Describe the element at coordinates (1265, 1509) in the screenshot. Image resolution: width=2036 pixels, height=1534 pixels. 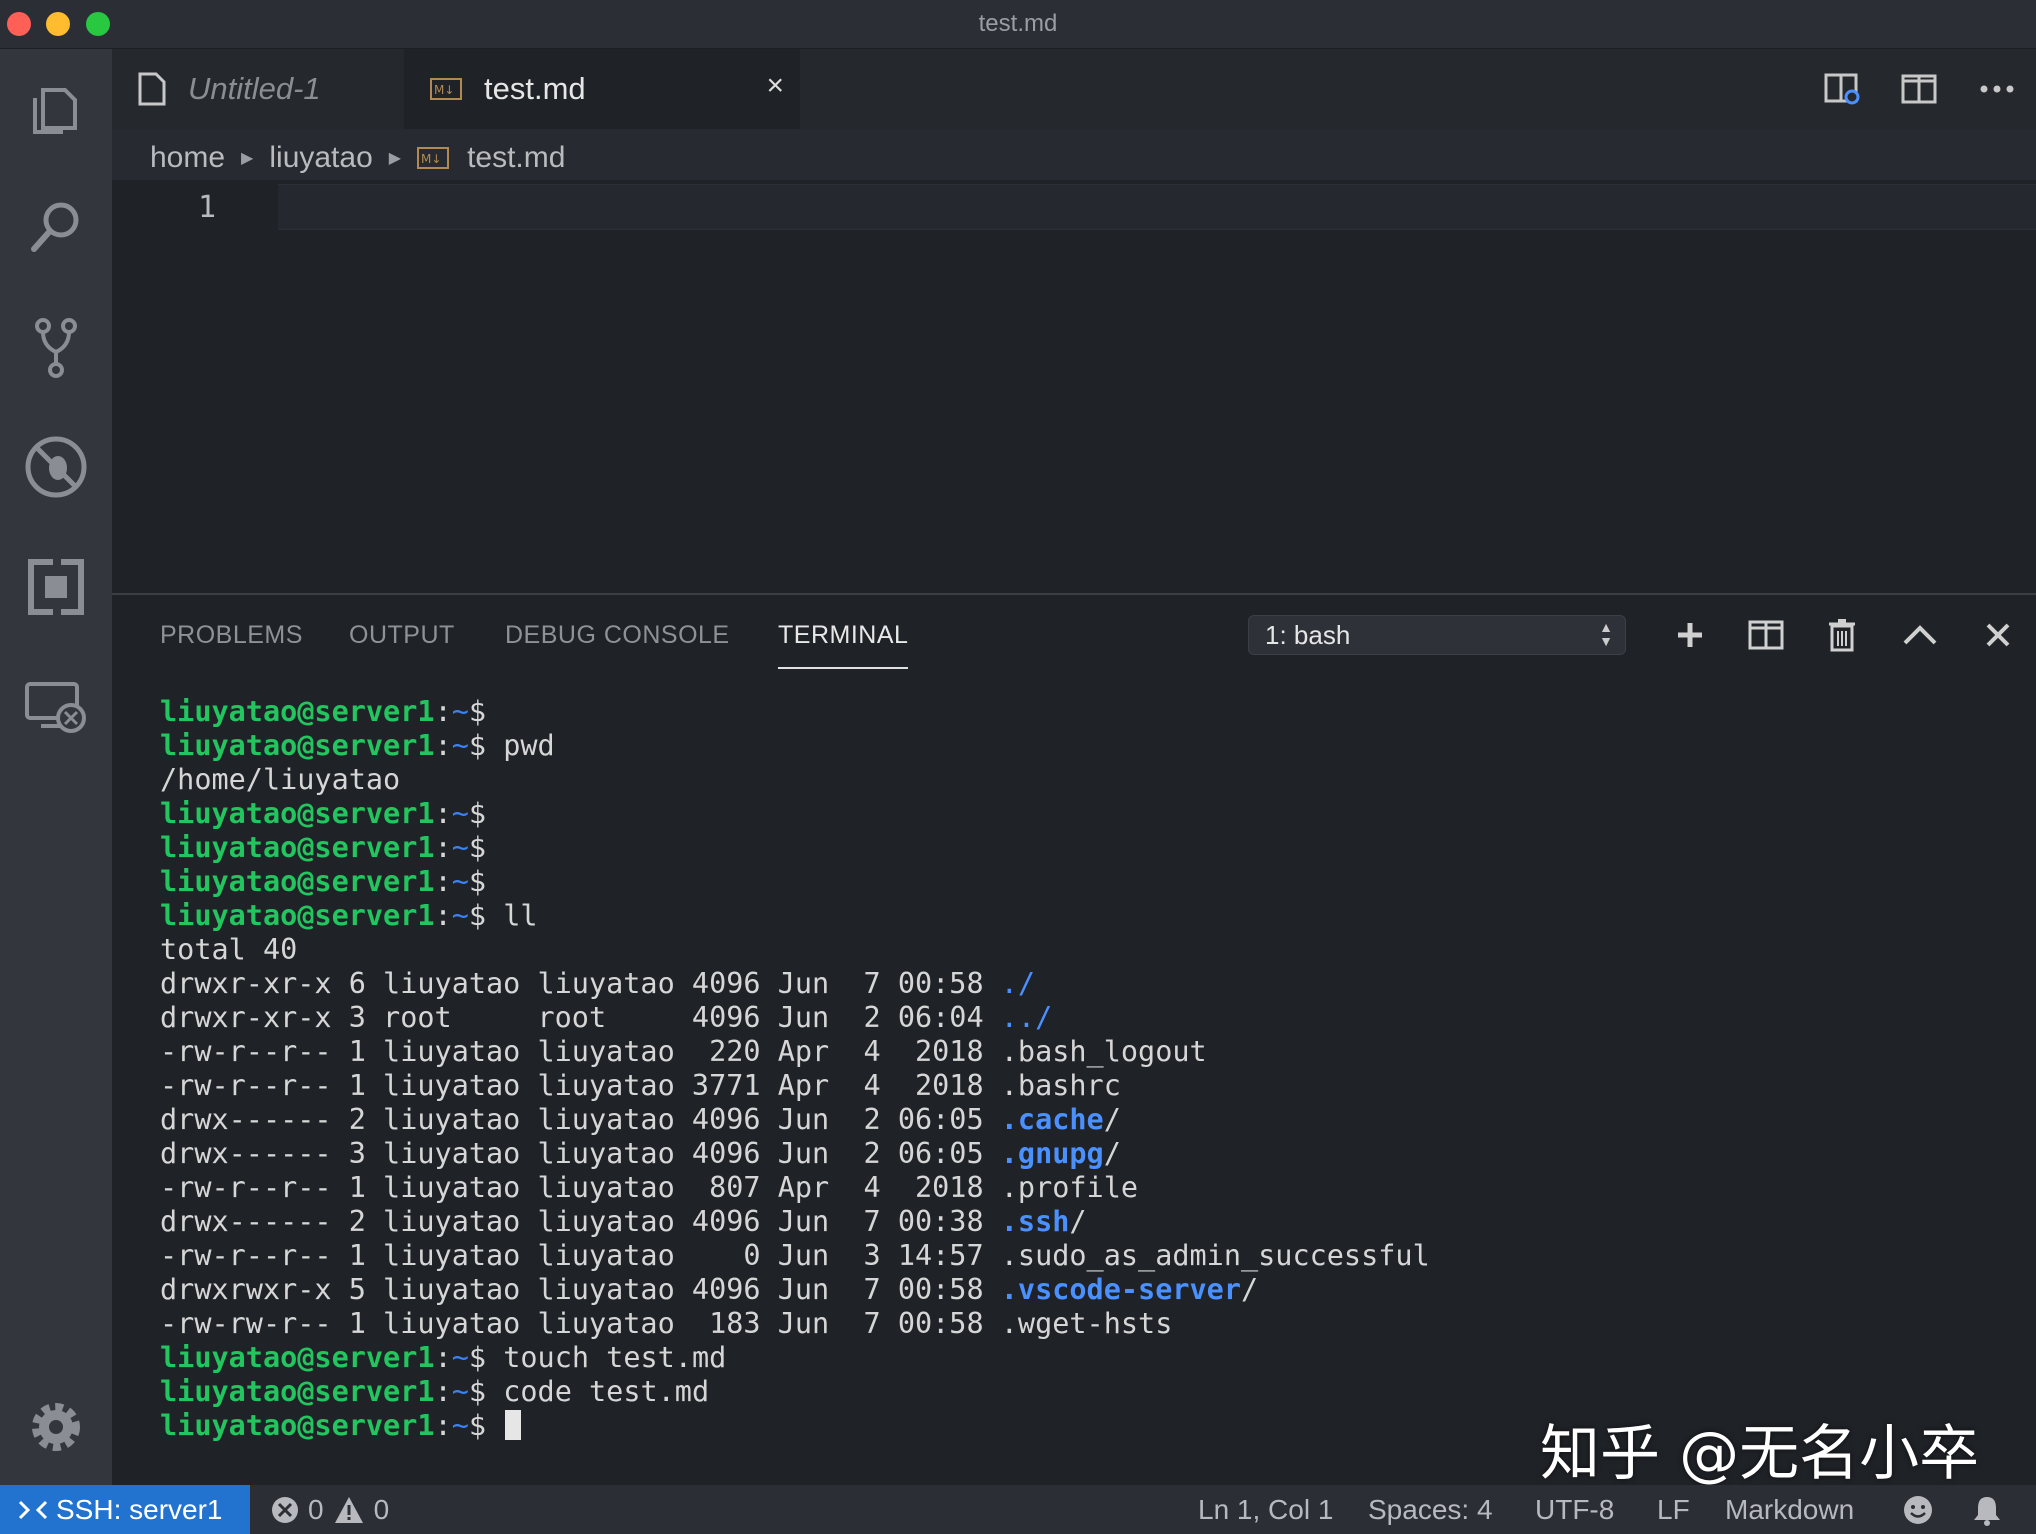
I see `cursor-position: Ln 1, Col 1` at that location.